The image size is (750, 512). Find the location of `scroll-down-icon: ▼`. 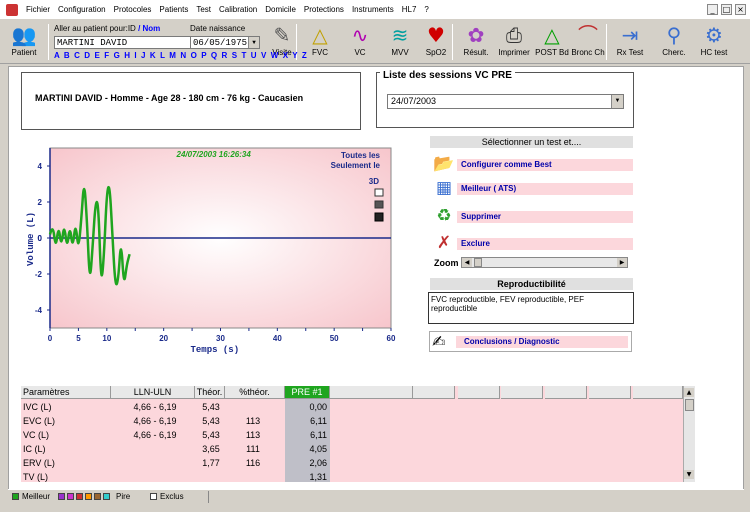

scroll-down-icon: ▼ is located at coordinates (689, 474).